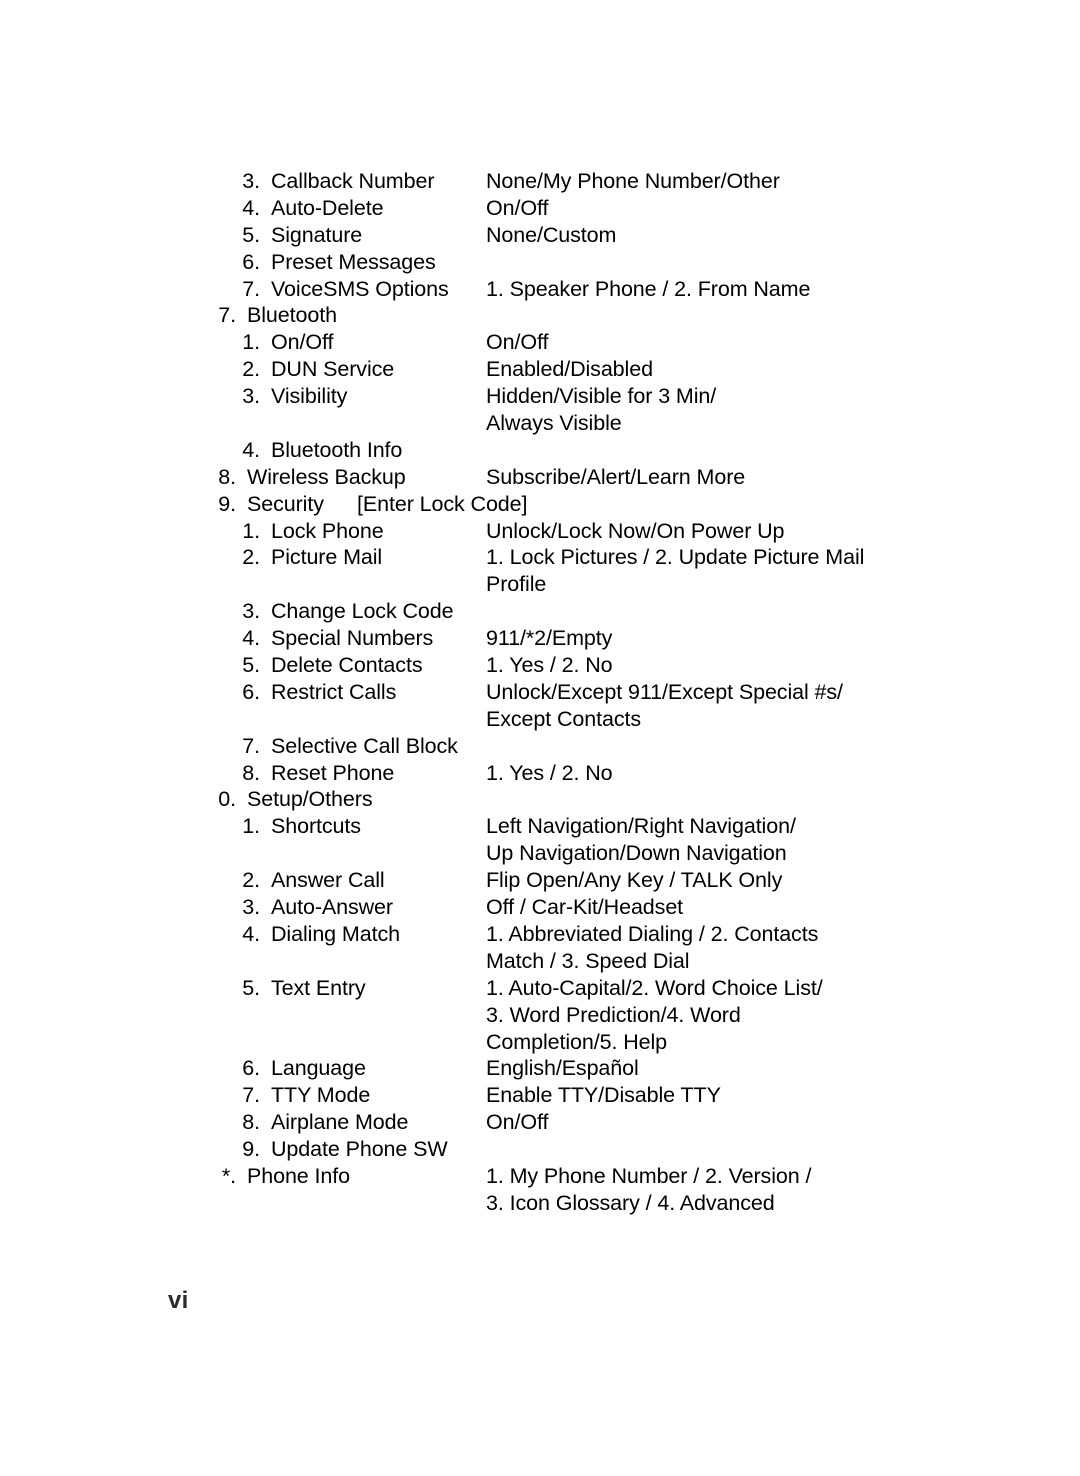  Describe the element at coordinates (442, 503) in the screenshot. I see `toc-row-value: [Enter Lock Code]` at that location.